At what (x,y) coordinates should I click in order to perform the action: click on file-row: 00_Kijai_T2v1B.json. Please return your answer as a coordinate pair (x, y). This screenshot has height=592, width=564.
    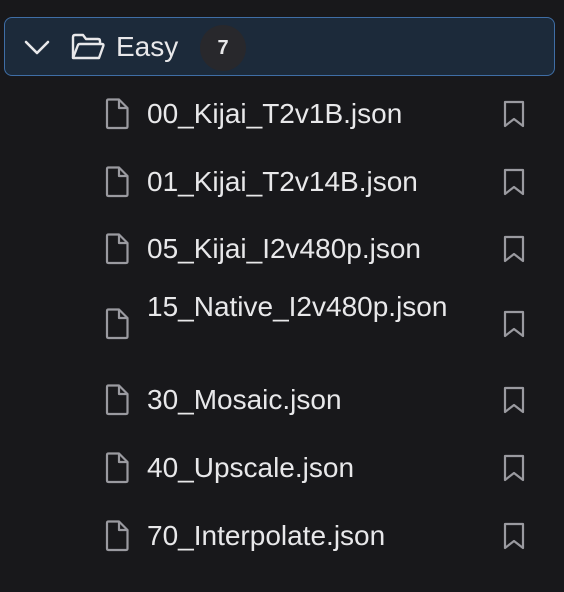
    Looking at the image, I should click on (282, 114).